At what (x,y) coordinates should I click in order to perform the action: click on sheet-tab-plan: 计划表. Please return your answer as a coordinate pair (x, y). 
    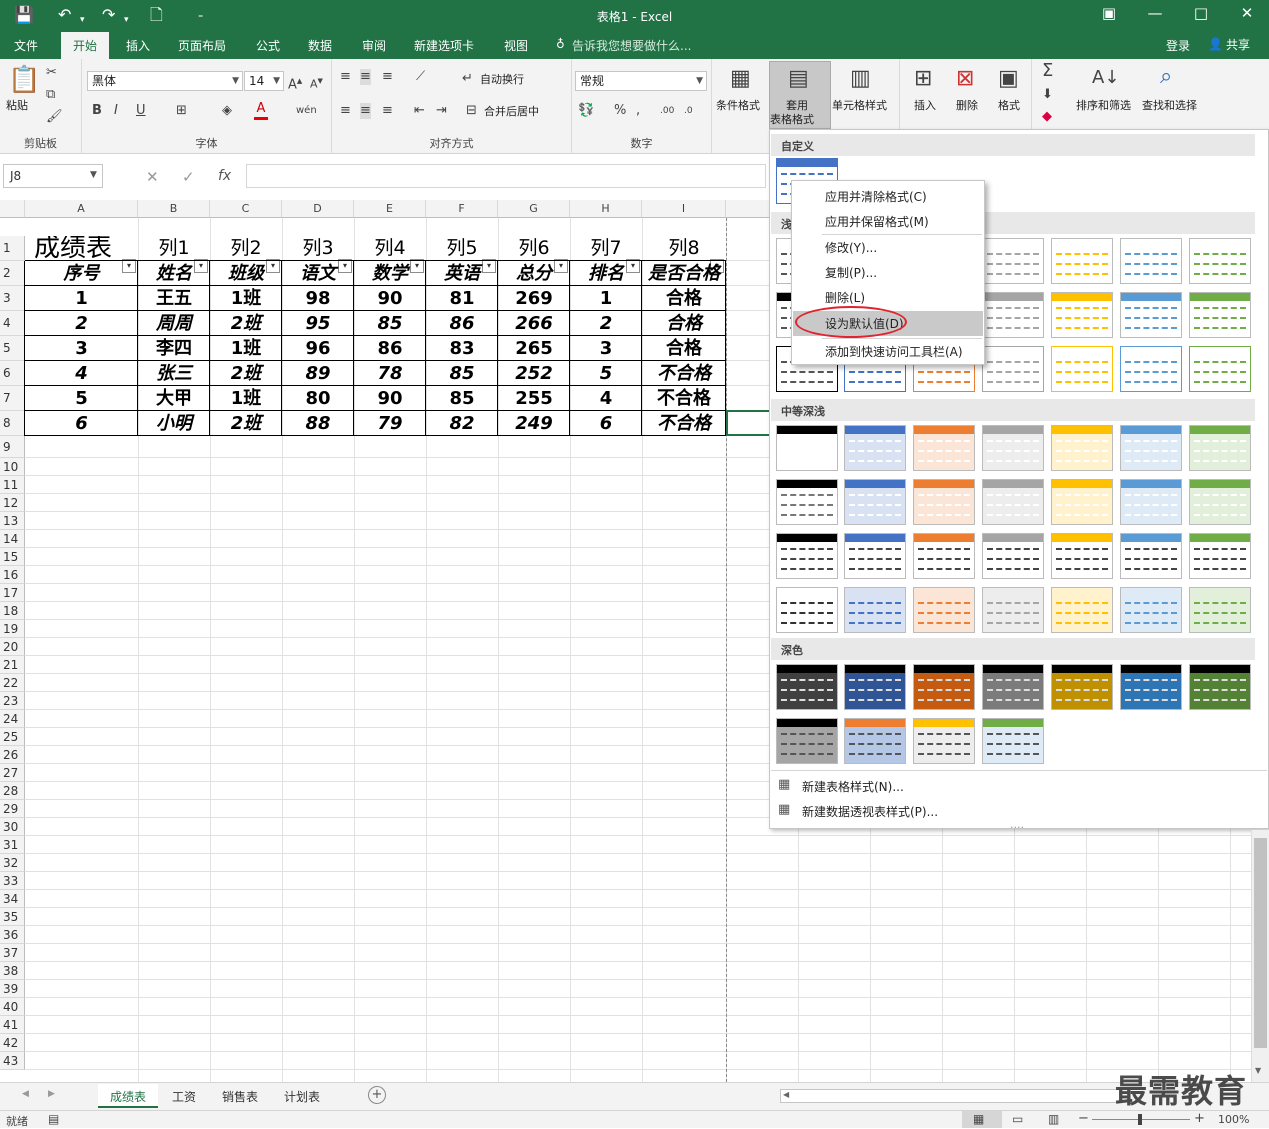
    Looking at the image, I should click on (302, 1096).